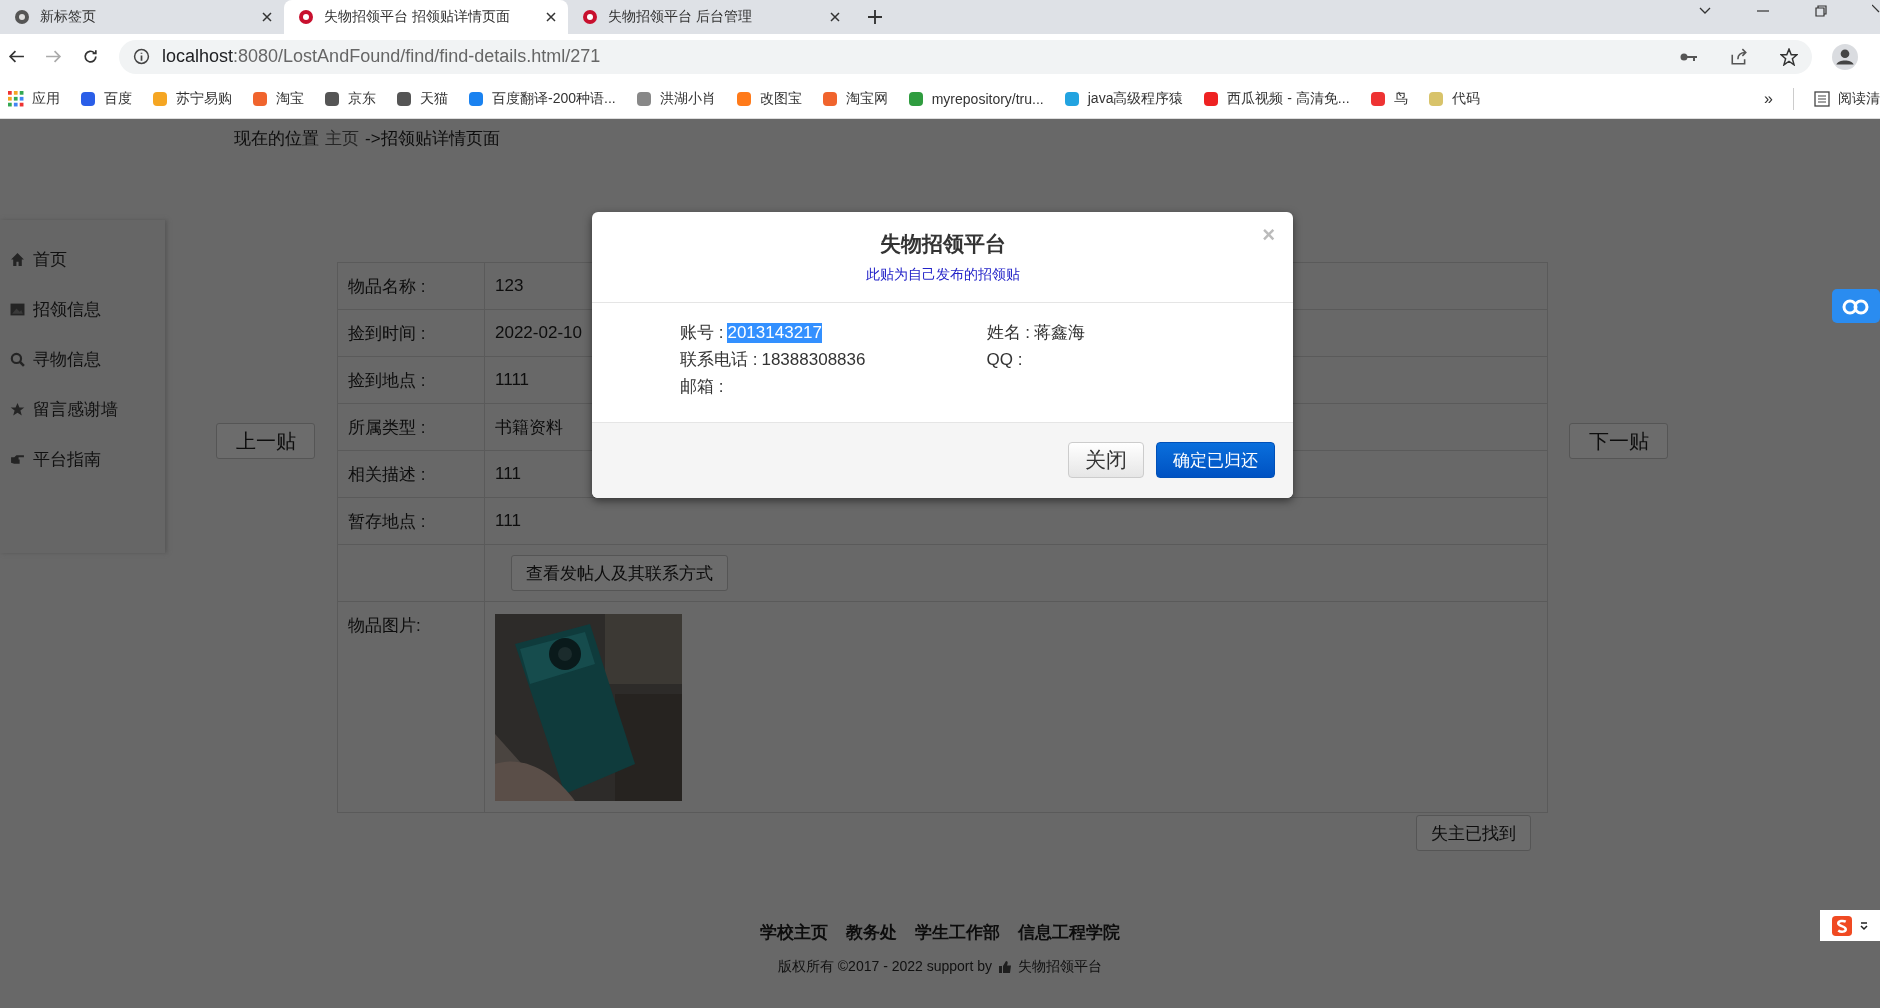  What do you see at coordinates (411, 380) in the screenshot?
I see `field-label: 捡到地点 :` at bounding box center [411, 380].